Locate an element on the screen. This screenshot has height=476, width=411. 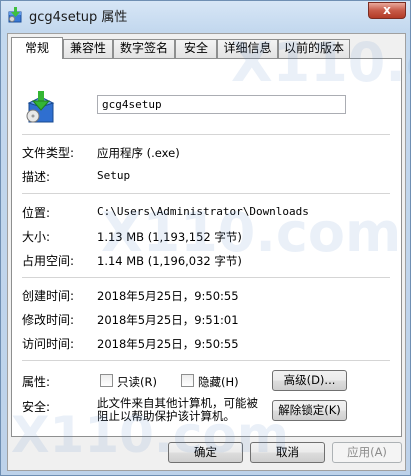
attributes-label: 属性: is located at coordinates (36, 382).